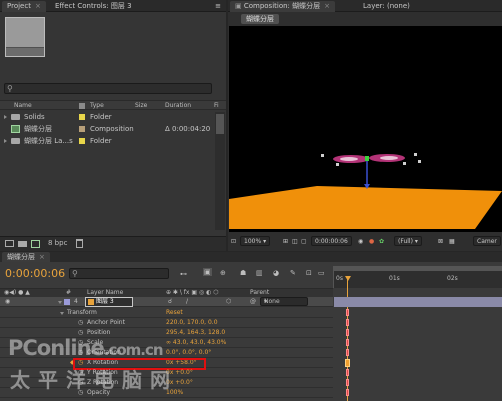 Image resolution: width=502 pixels, height=401 pixels. I want to click on comp-subtab: 蝴蝶分层, so click(260, 19).